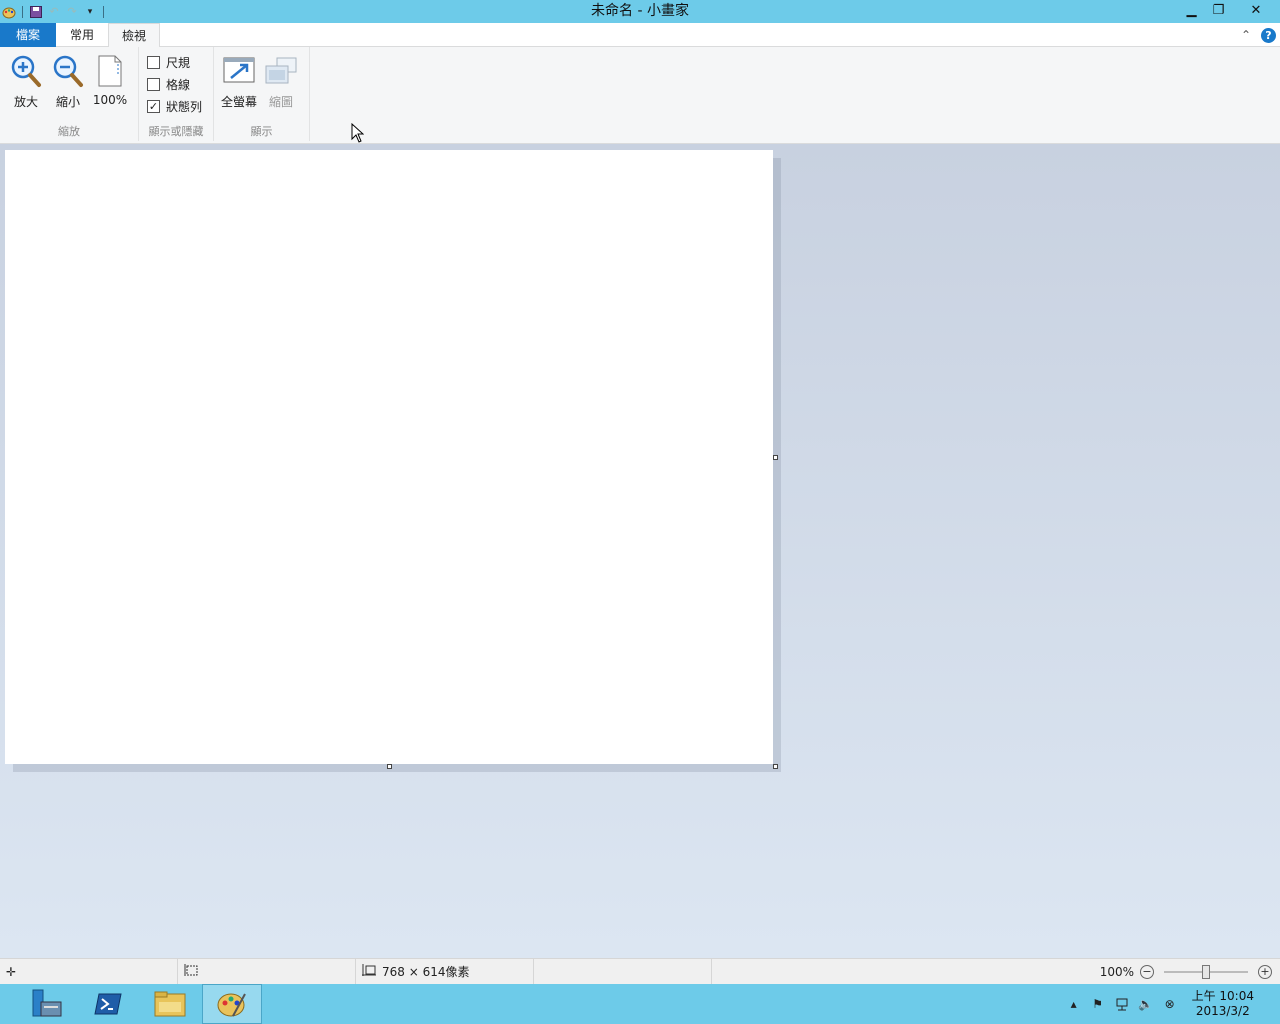  Describe the element at coordinates (1146, 1004) in the screenshot. I see `volume-icon: 🔈` at that location.